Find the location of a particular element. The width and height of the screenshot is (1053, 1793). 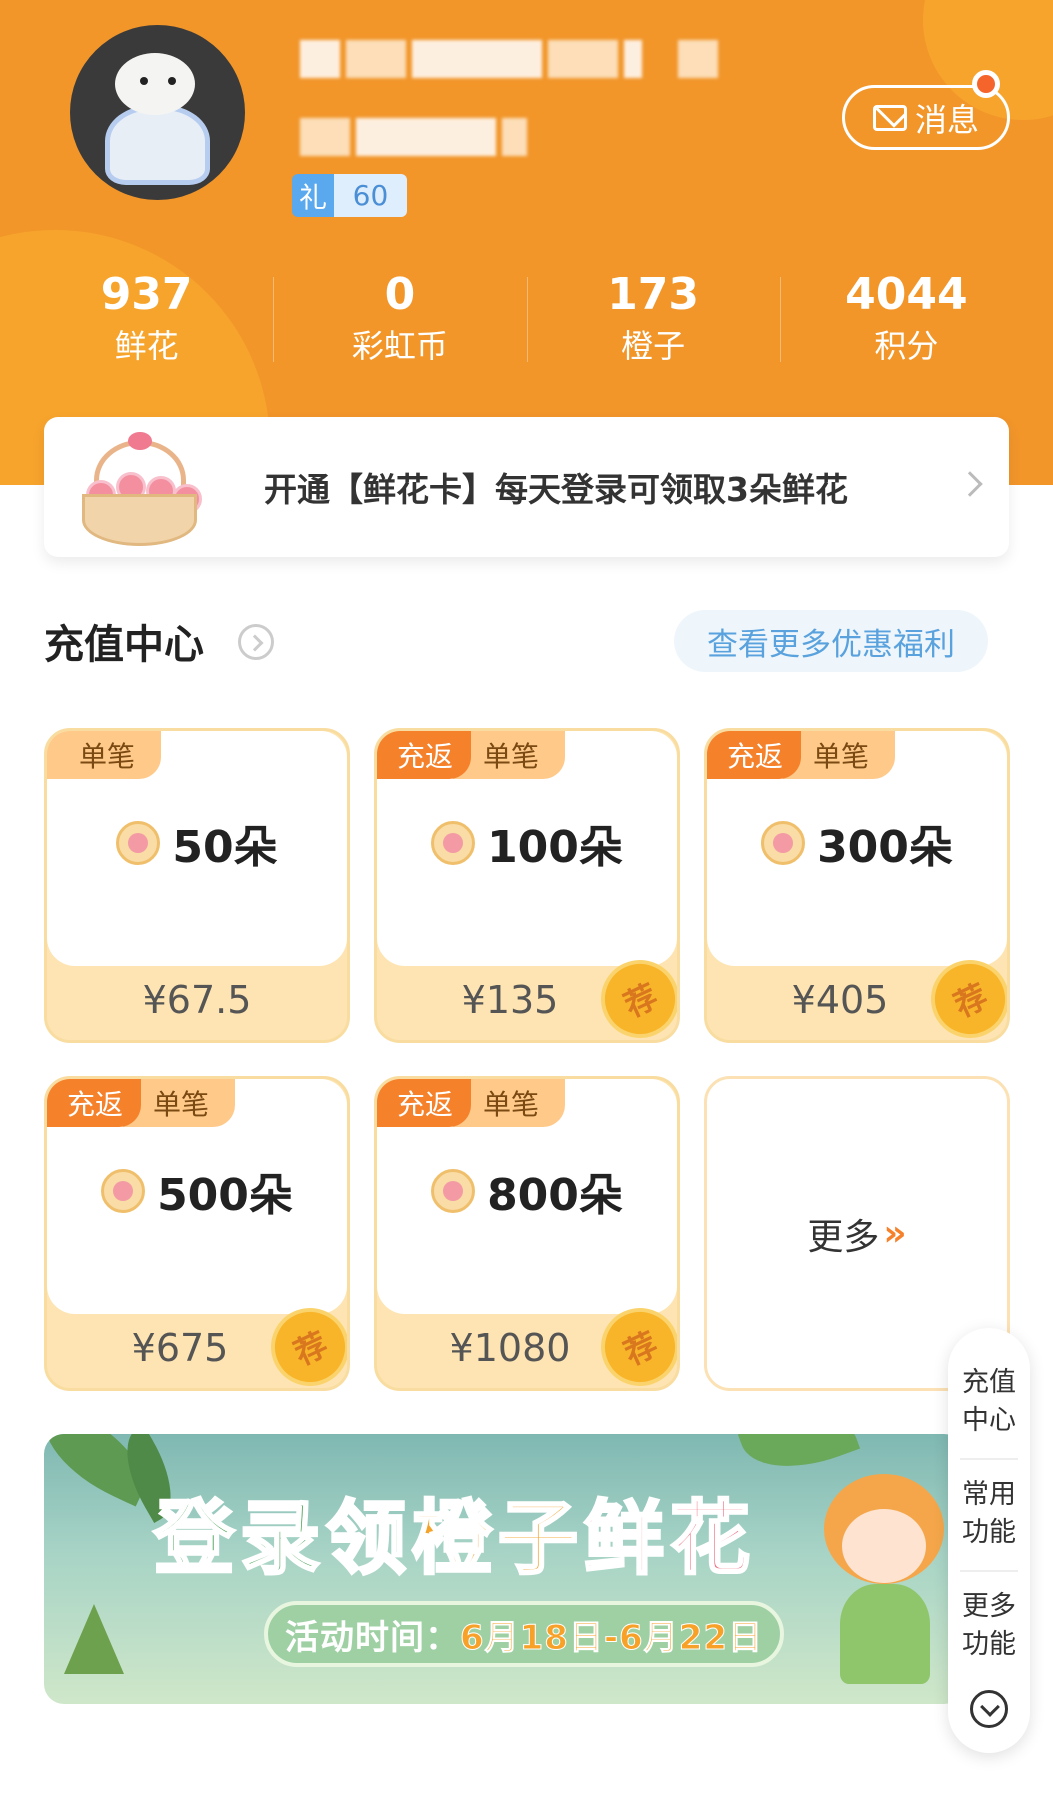

floating-side-nav: 充值中心 常用功能 更多功能 is located at coordinates (989, 1540).